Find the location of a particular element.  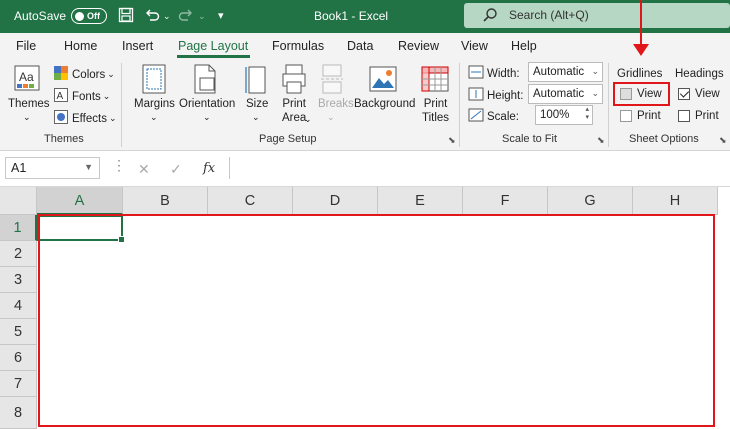

print-titles-button: Print Titles is located at coordinates (435, 111).